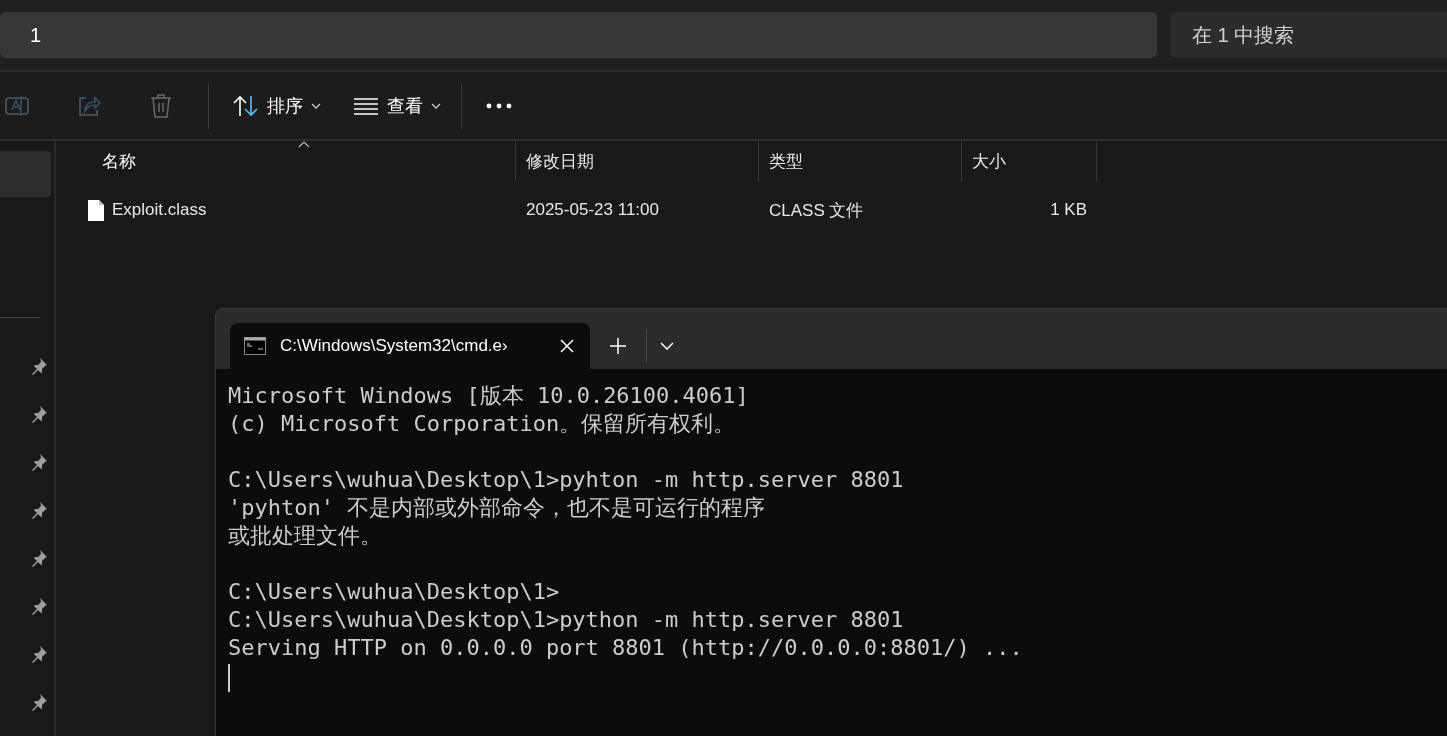 The width and height of the screenshot is (1447, 736). What do you see at coordinates (397, 105) in the screenshot?
I see `view-button: 查看` at bounding box center [397, 105].